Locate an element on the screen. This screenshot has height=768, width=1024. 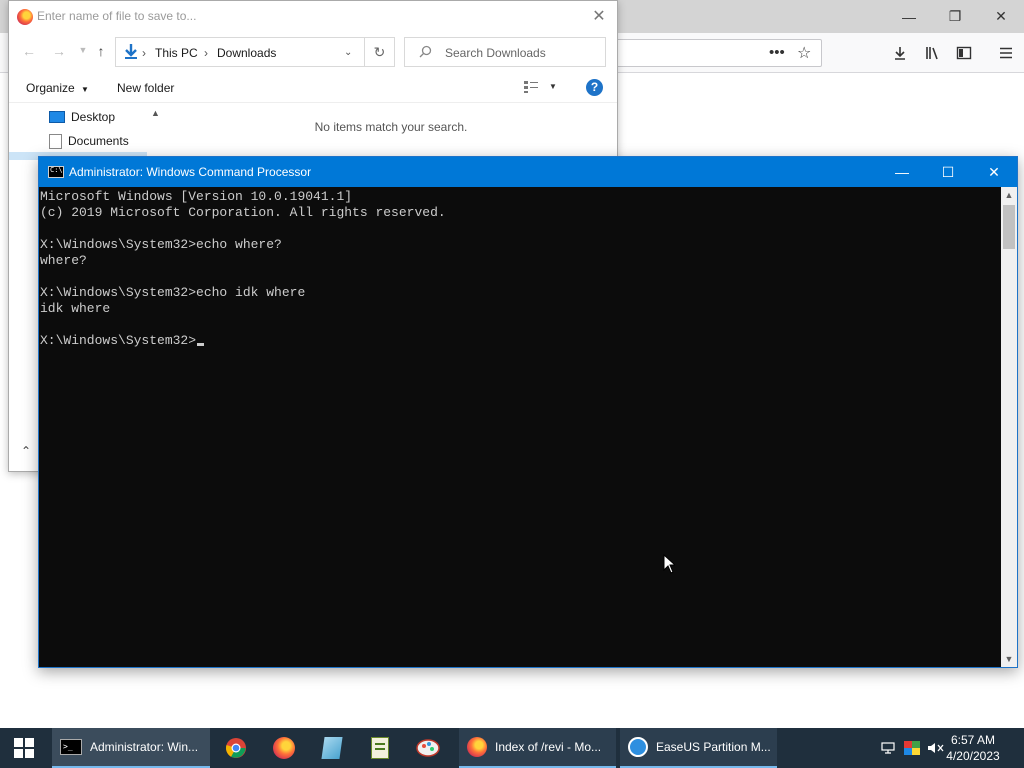
downloads-folder-icon is located at coordinates (131, 53).